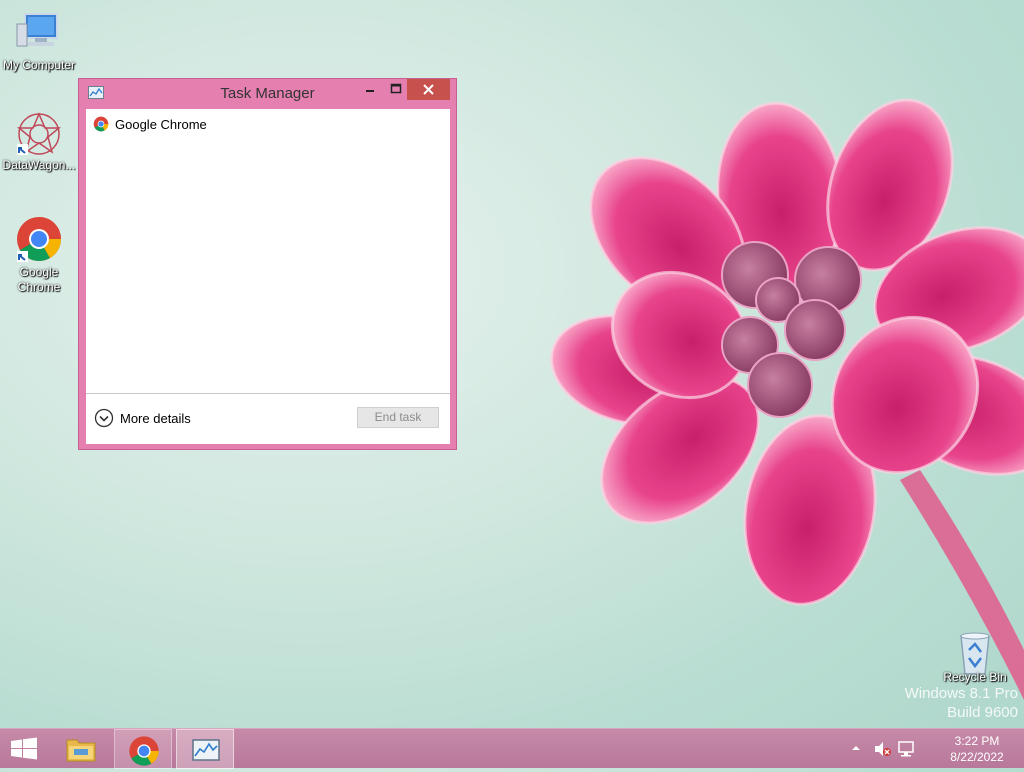 This screenshot has width=1024, height=772. Describe the element at coordinates (39, 279) in the screenshot. I see `icon-label: Google Chrome` at that location.